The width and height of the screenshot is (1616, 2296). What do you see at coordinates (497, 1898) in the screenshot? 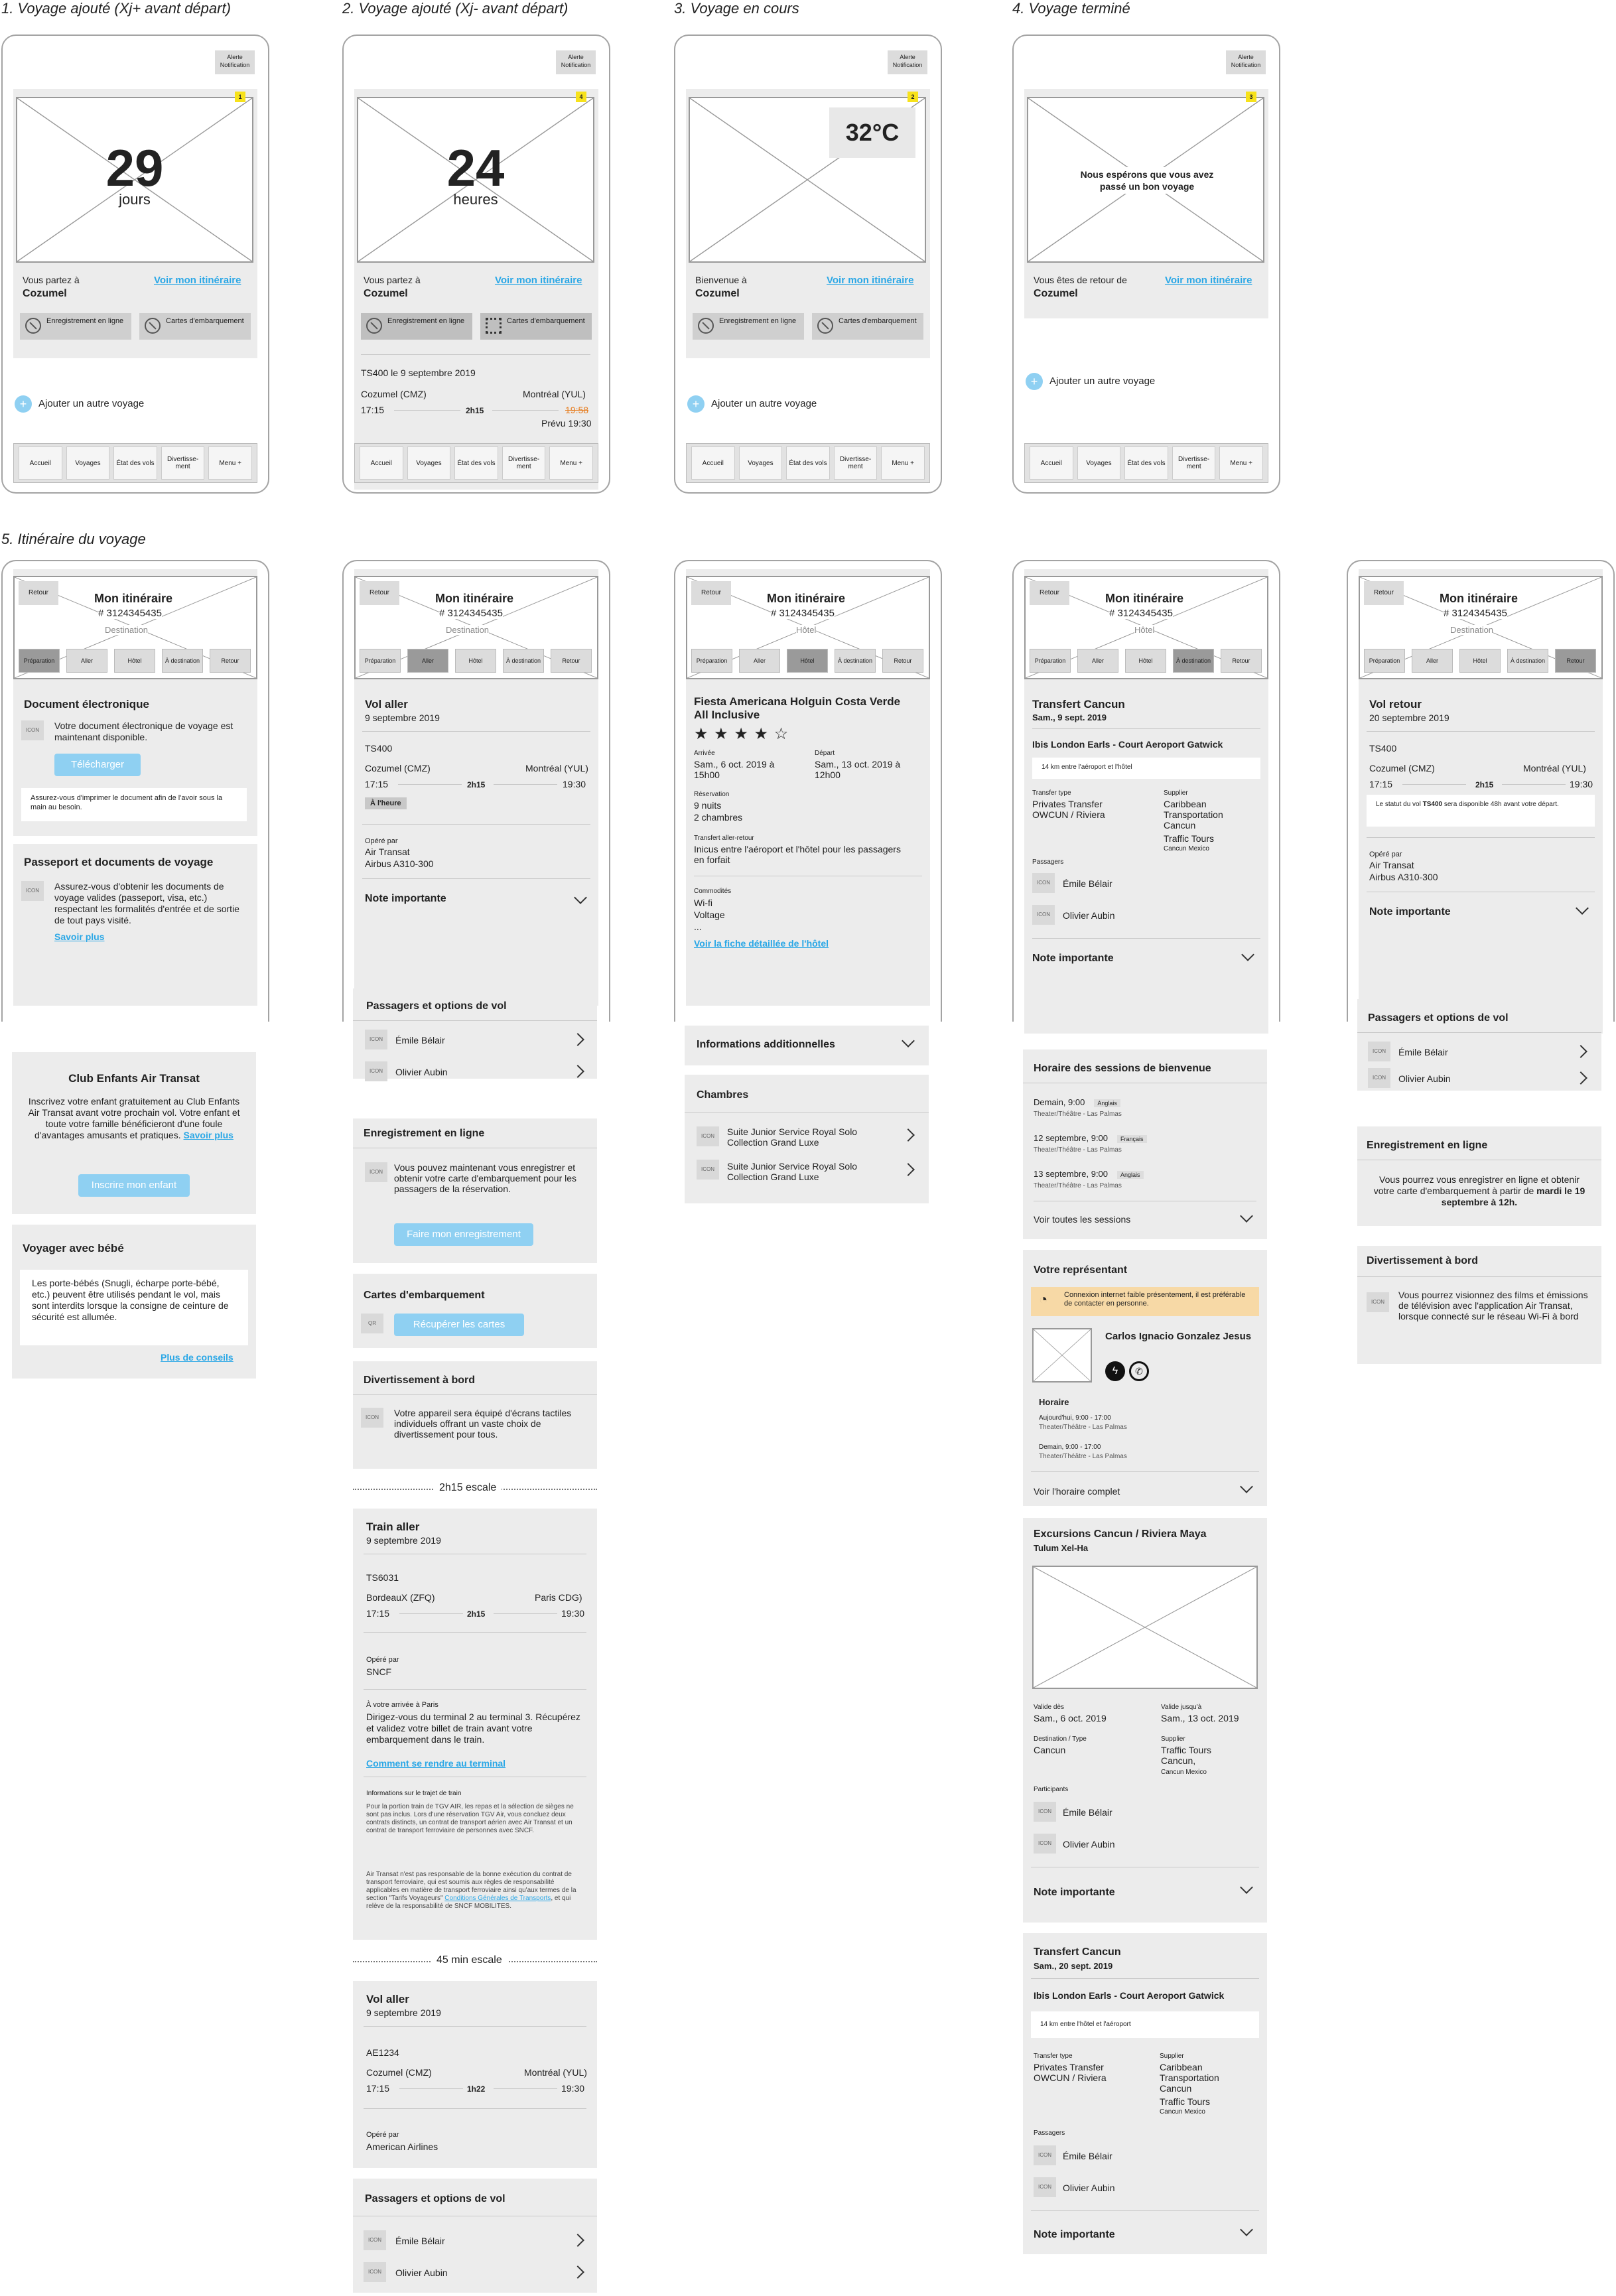
I see `conditions-link: Conditions Générales de Transports` at bounding box center [497, 1898].